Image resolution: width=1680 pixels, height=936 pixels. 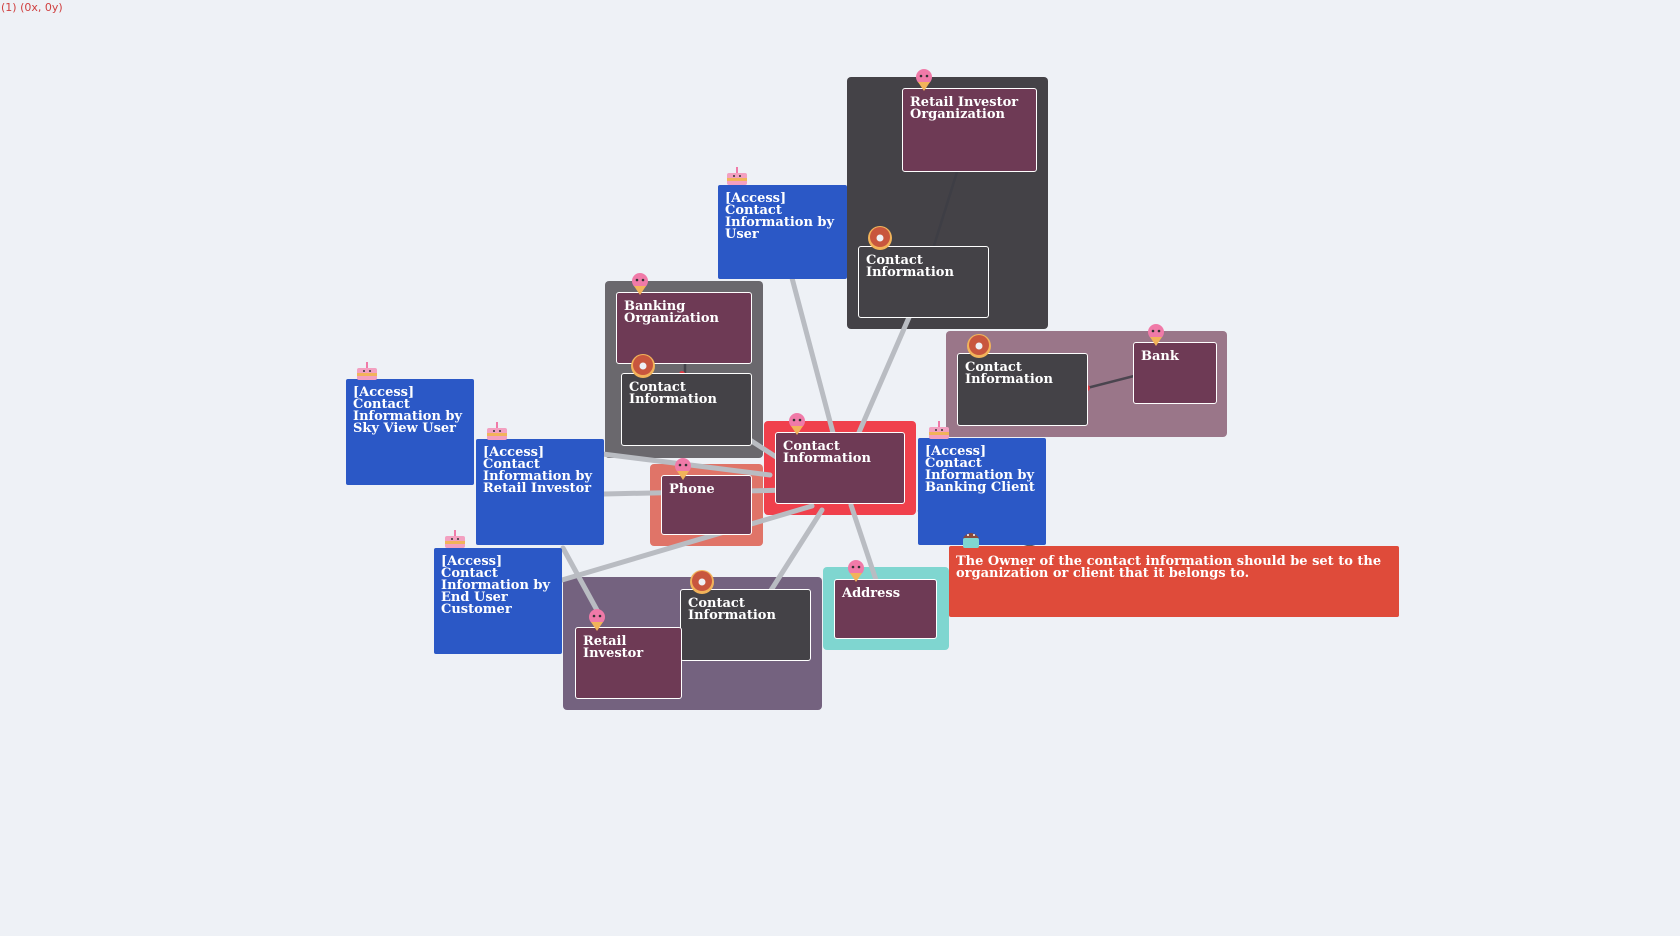 I want to click on edge-bank-to-contact, so click(x=1110, y=382).